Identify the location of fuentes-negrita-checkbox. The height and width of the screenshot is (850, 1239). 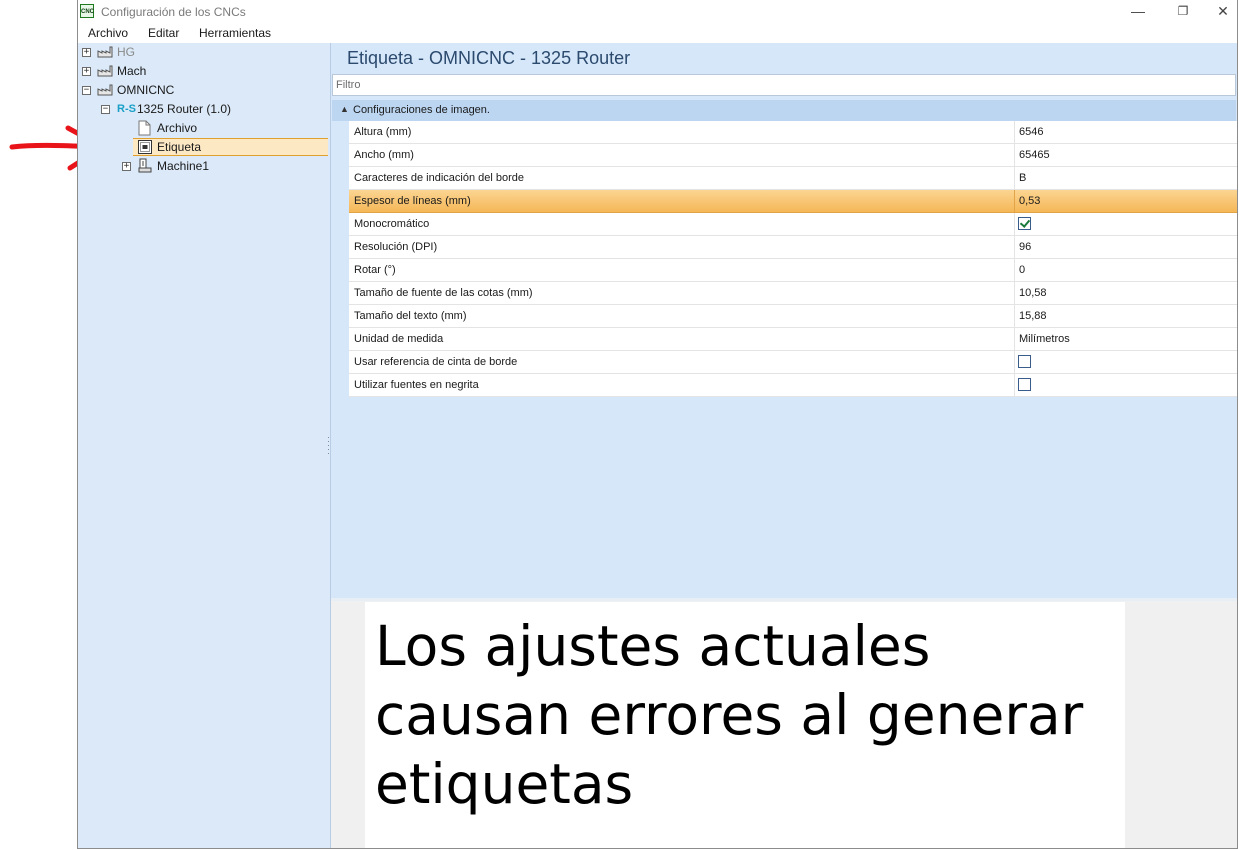
(1024, 384).